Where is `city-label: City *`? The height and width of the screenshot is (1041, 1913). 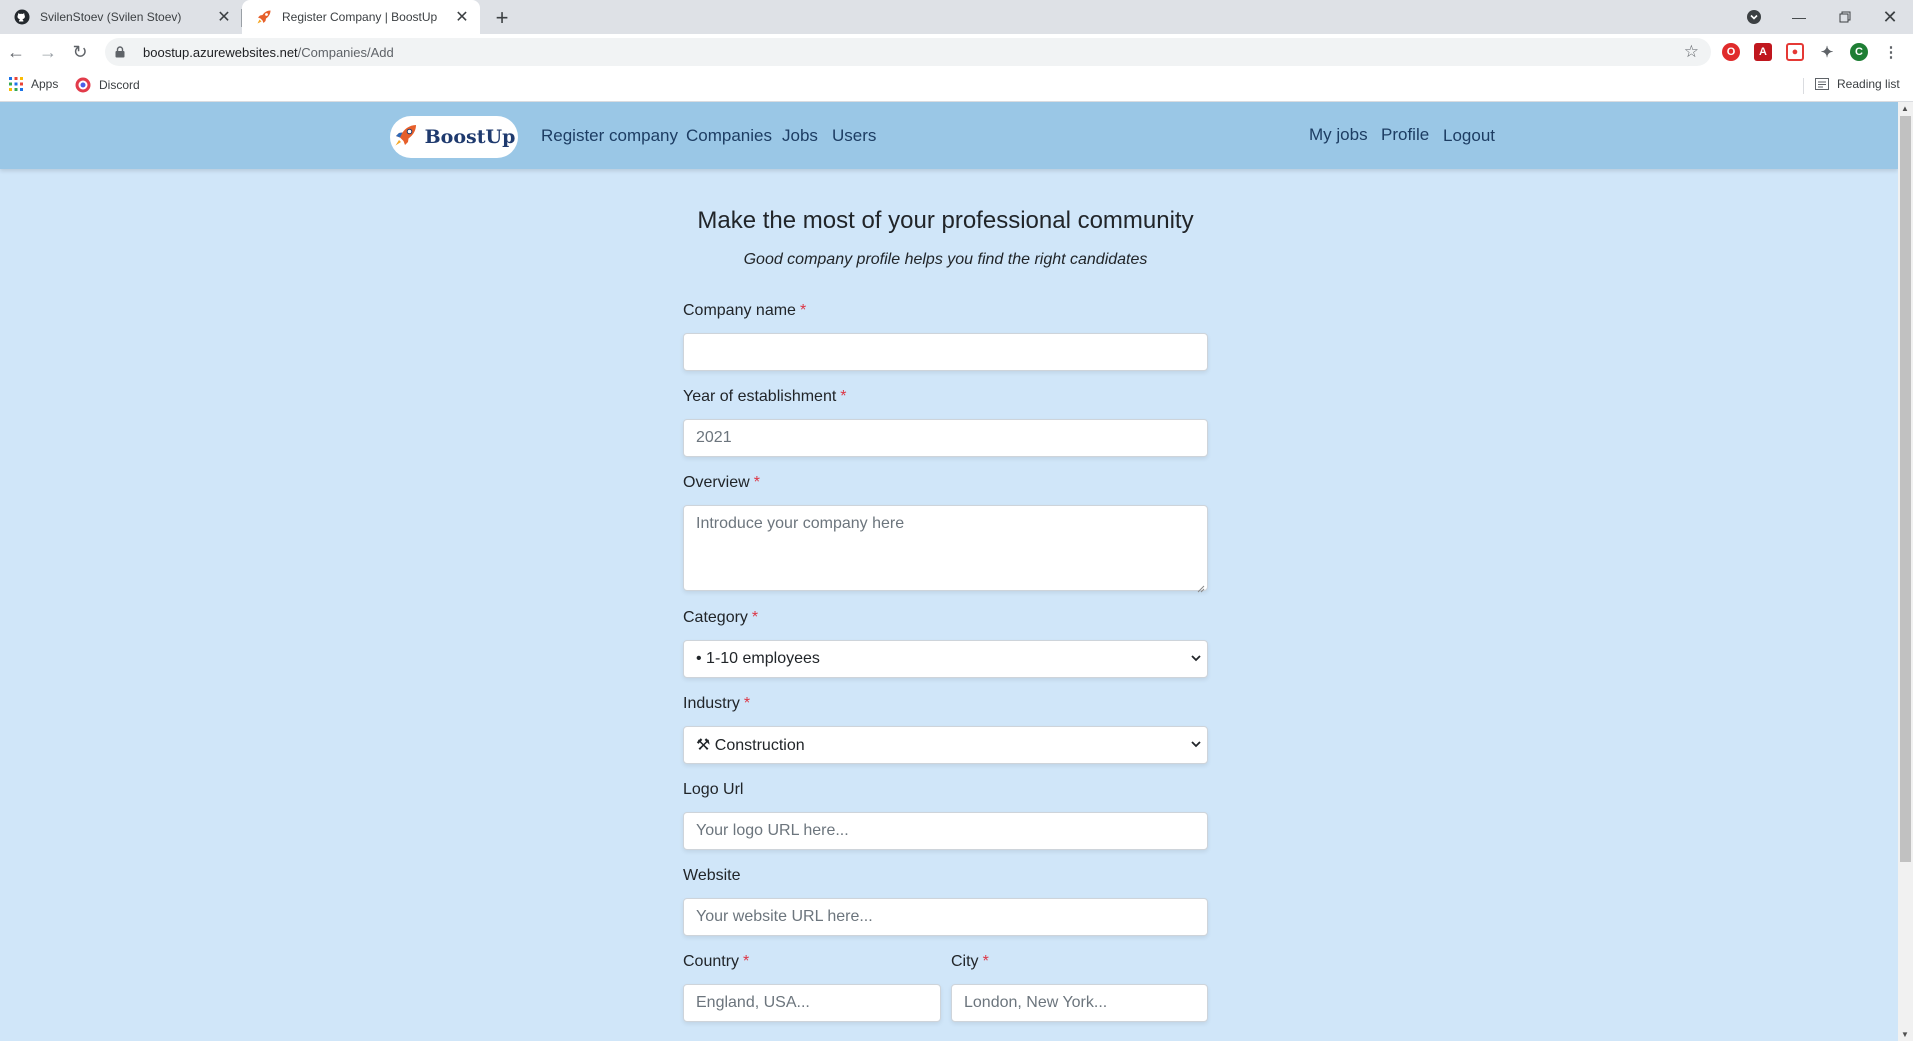 city-label: City * is located at coordinates (970, 961).